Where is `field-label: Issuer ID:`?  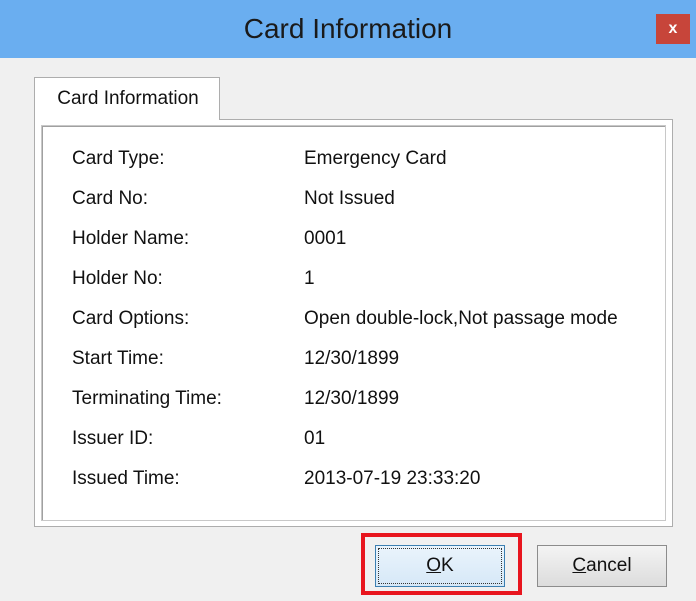
field-label: Issuer ID: is located at coordinates (113, 438).